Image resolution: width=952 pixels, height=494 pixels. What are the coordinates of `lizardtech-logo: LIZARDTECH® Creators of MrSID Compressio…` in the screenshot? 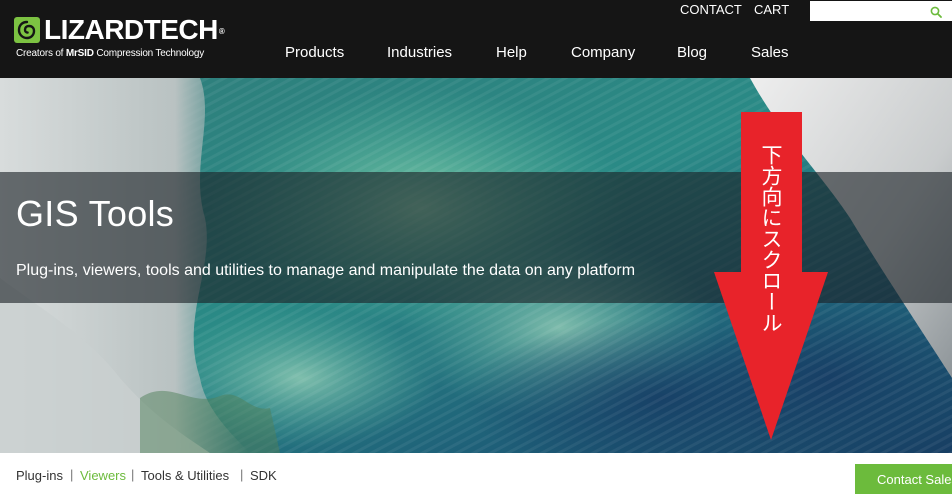 It's located at (119, 38).